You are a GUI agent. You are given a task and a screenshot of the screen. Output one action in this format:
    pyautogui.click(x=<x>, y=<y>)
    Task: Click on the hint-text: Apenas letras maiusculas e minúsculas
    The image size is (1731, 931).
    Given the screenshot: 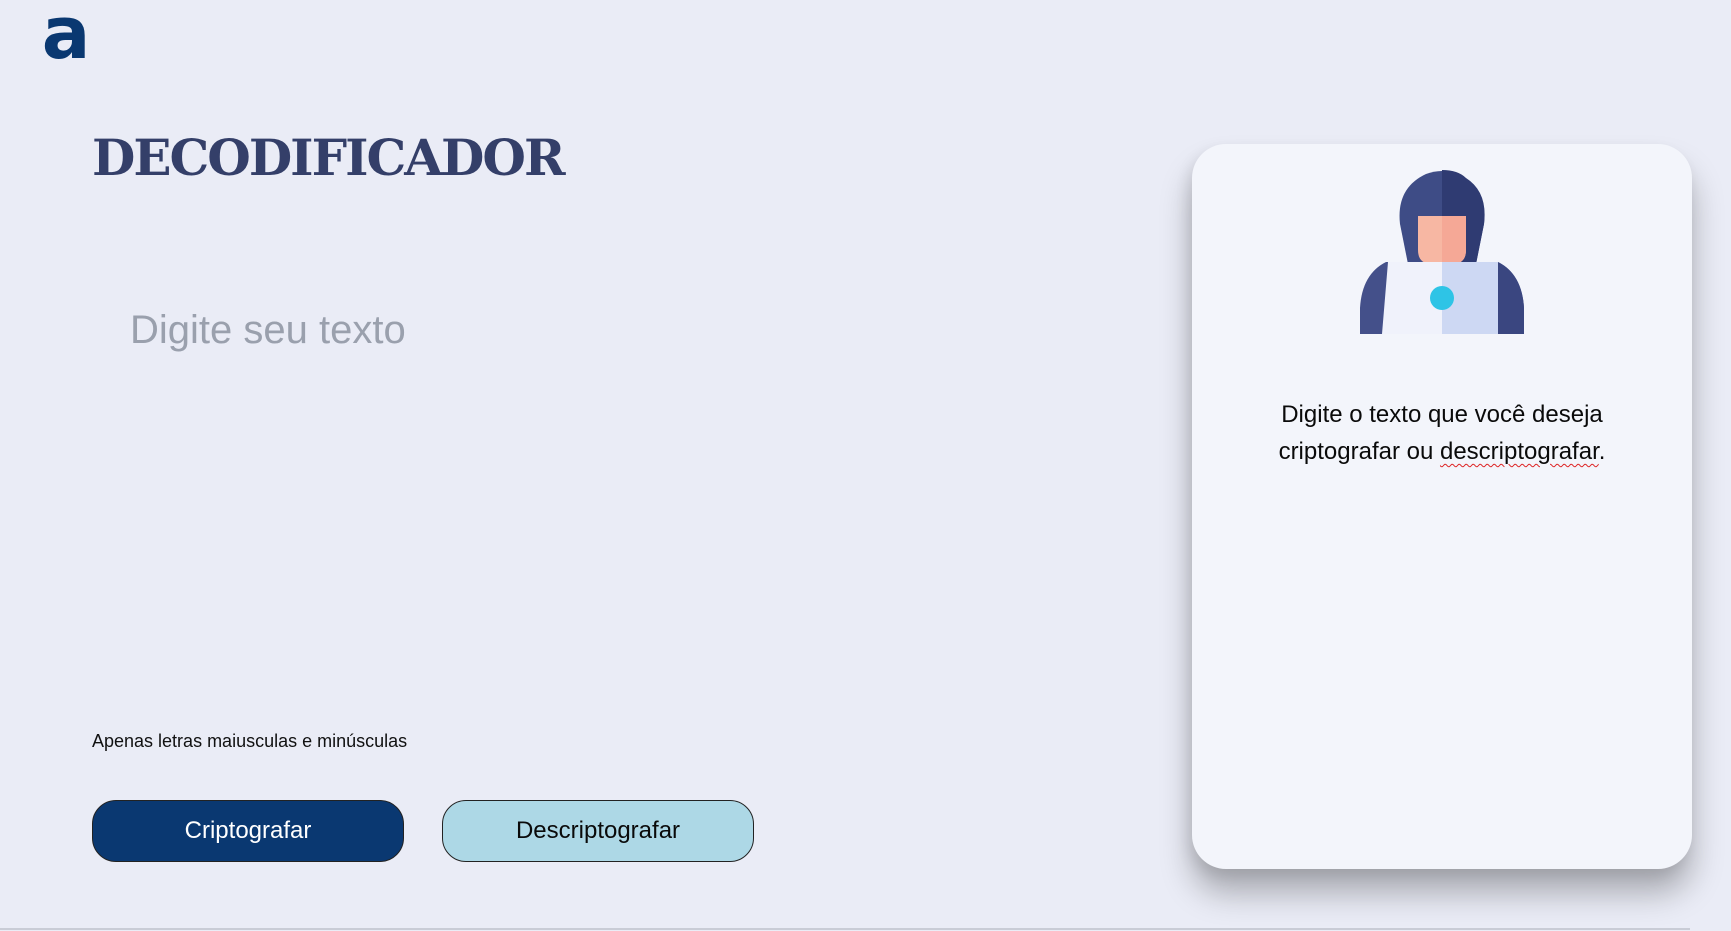 What is the action you would take?
    pyautogui.click(x=250, y=741)
    